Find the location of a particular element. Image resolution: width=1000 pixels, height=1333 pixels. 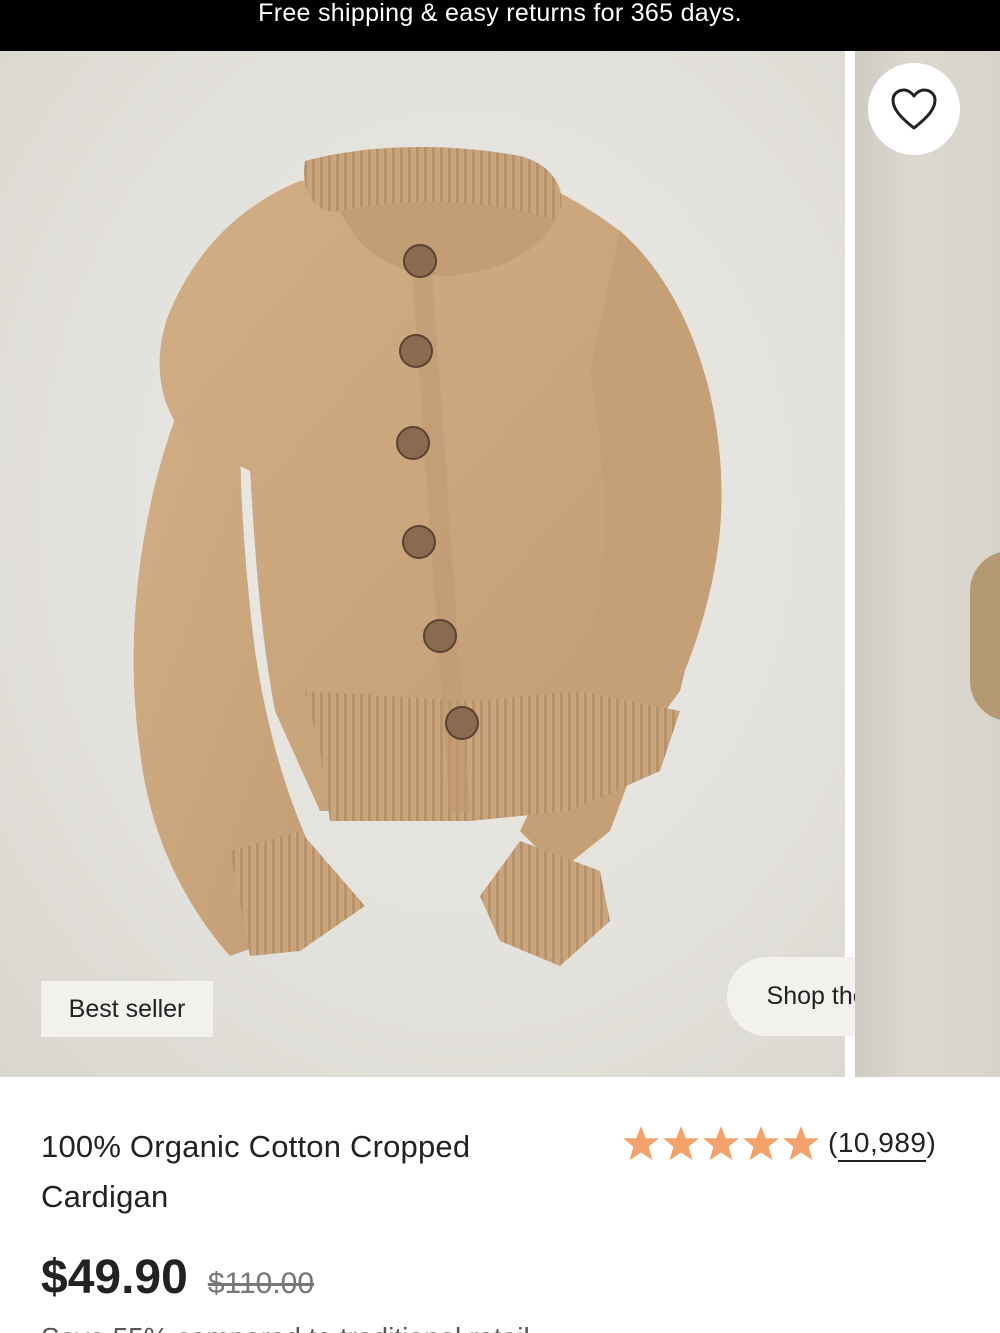

savings-text: Save 55% compared to traditional retail is located at coordinates (285, 1327).